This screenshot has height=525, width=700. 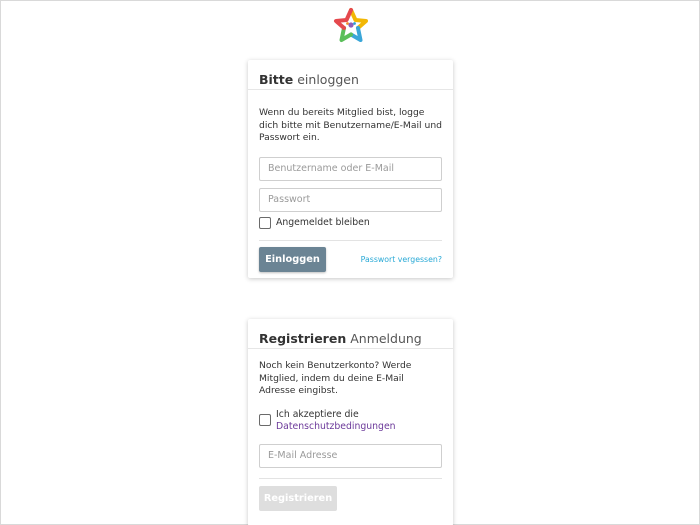 I want to click on register-button: Registrieren, so click(x=298, y=498).